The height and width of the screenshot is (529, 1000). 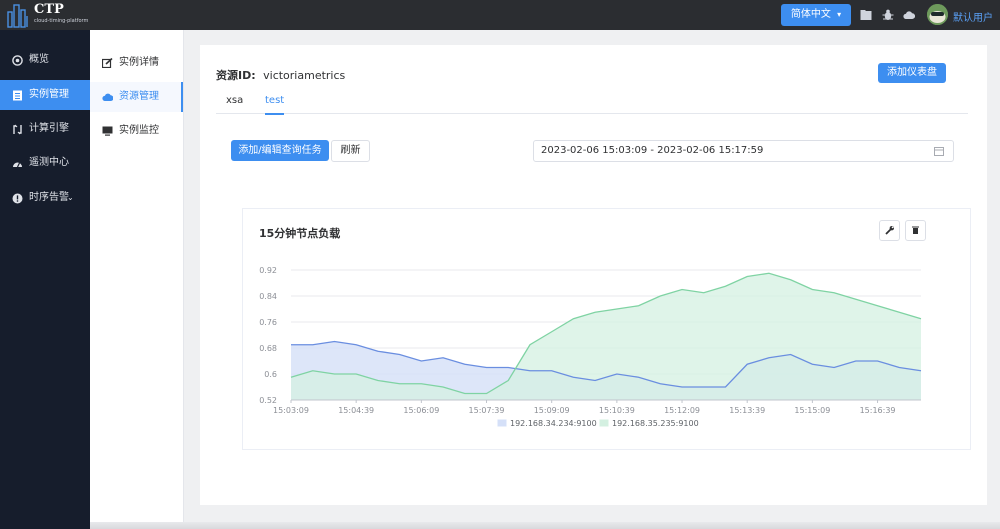 I want to click on sidebar: 概览 实例管理 计算引擎 遥测中心 时序告警 ⌄, so click(x=45, y=279).